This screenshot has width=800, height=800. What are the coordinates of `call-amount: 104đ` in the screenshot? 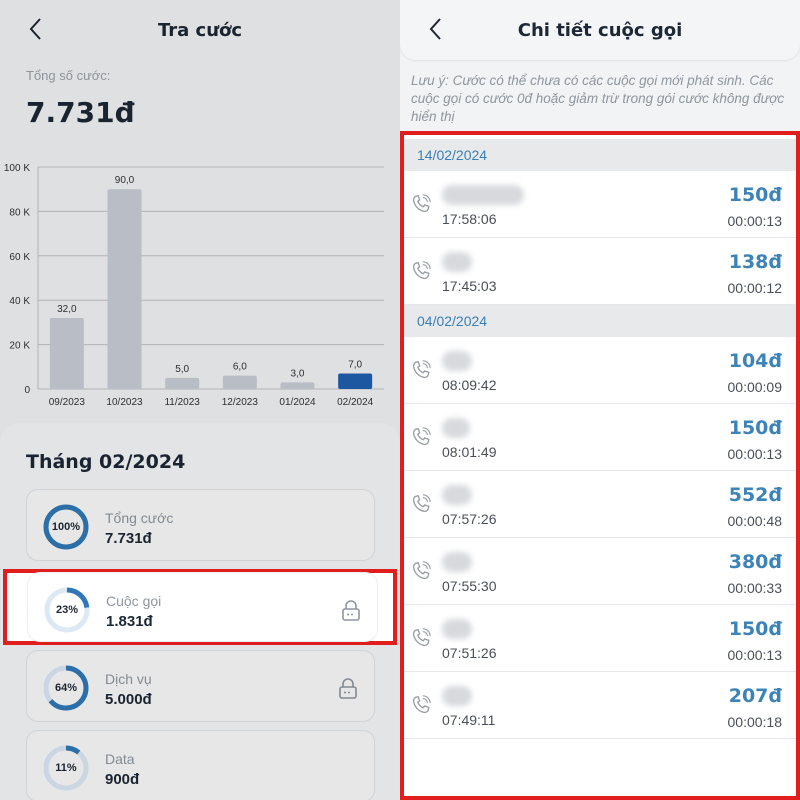 It's located at (755, 361).